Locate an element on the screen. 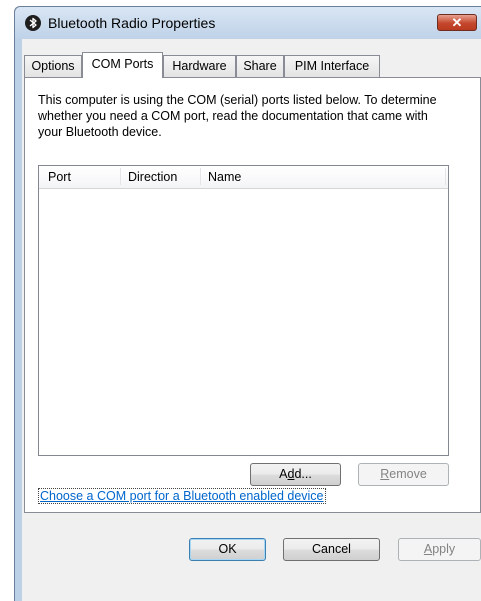  tab-hardware: Hardware is located at coordinates (199, 66).